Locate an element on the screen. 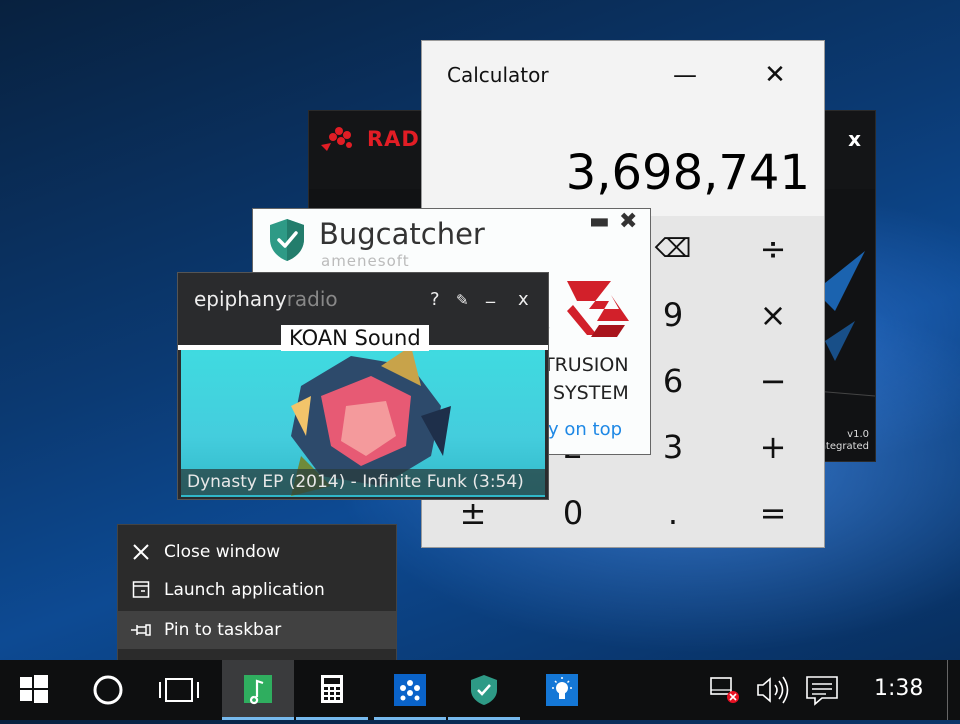 The height and width of the screenshot is (724, 960). artist-name: KOAN Sound is located at coordinates (355, 338).